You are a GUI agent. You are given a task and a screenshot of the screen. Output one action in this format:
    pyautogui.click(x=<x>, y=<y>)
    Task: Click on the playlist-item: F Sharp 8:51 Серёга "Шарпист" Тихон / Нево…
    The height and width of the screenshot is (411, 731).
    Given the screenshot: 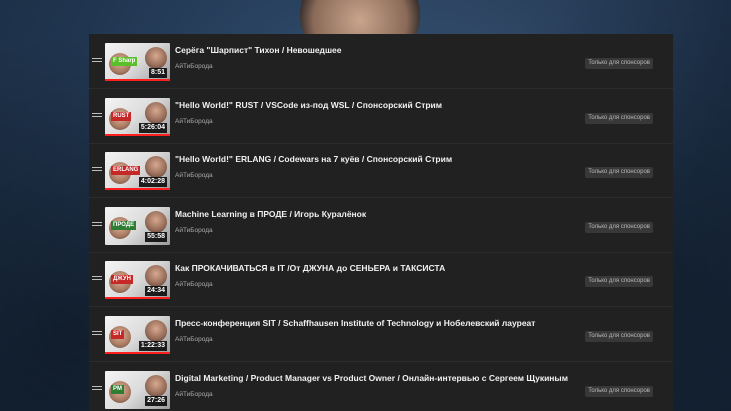 What is the action you would take?
    pyautogui.click(x=381, y=61)
    